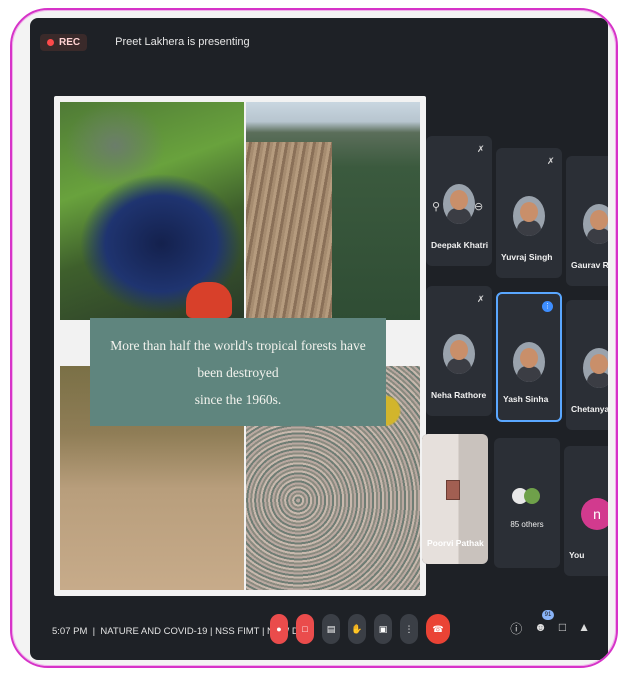  What do you see at coordinates (516, 628) in the screenshot?
I see `info-icon: ⓘ` at bounding box center [516, 628].